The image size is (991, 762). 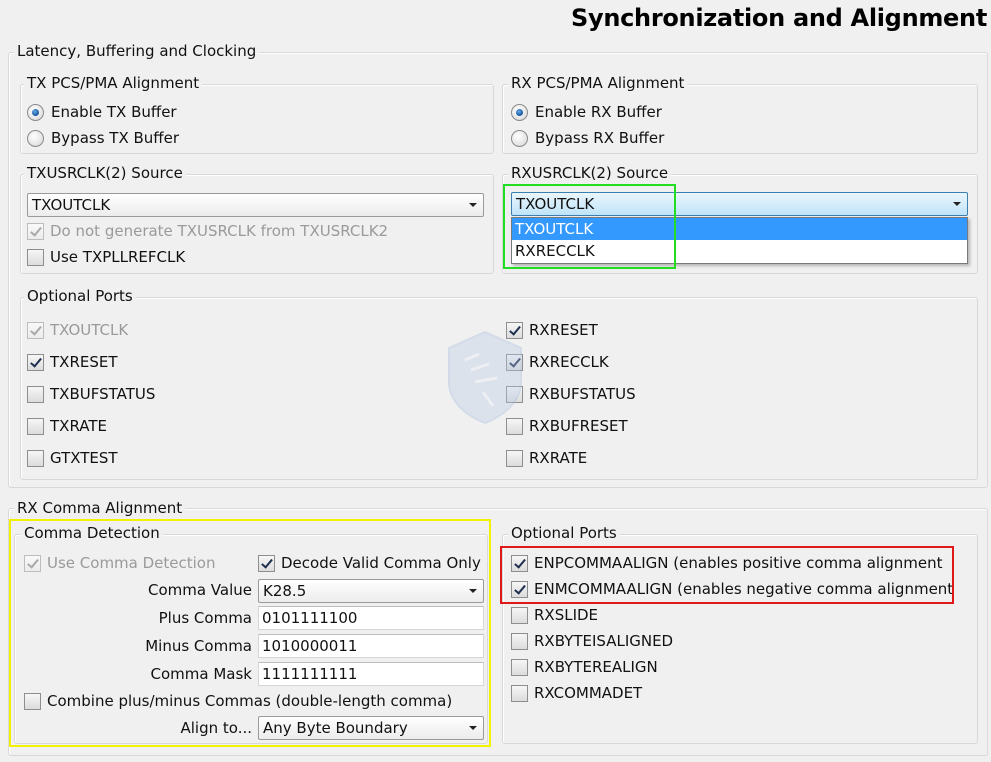 I want to click on port-label: RXBYTEREALIGN, so click(x=596, y=667).